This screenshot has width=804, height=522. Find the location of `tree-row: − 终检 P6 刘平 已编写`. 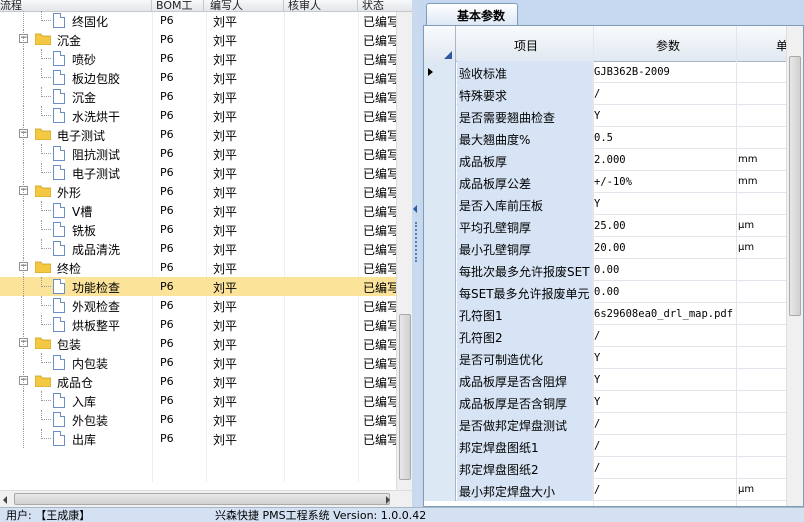

tree-row: − 终检 P6 刘平 已编写 is located at coordinates (198, 267).